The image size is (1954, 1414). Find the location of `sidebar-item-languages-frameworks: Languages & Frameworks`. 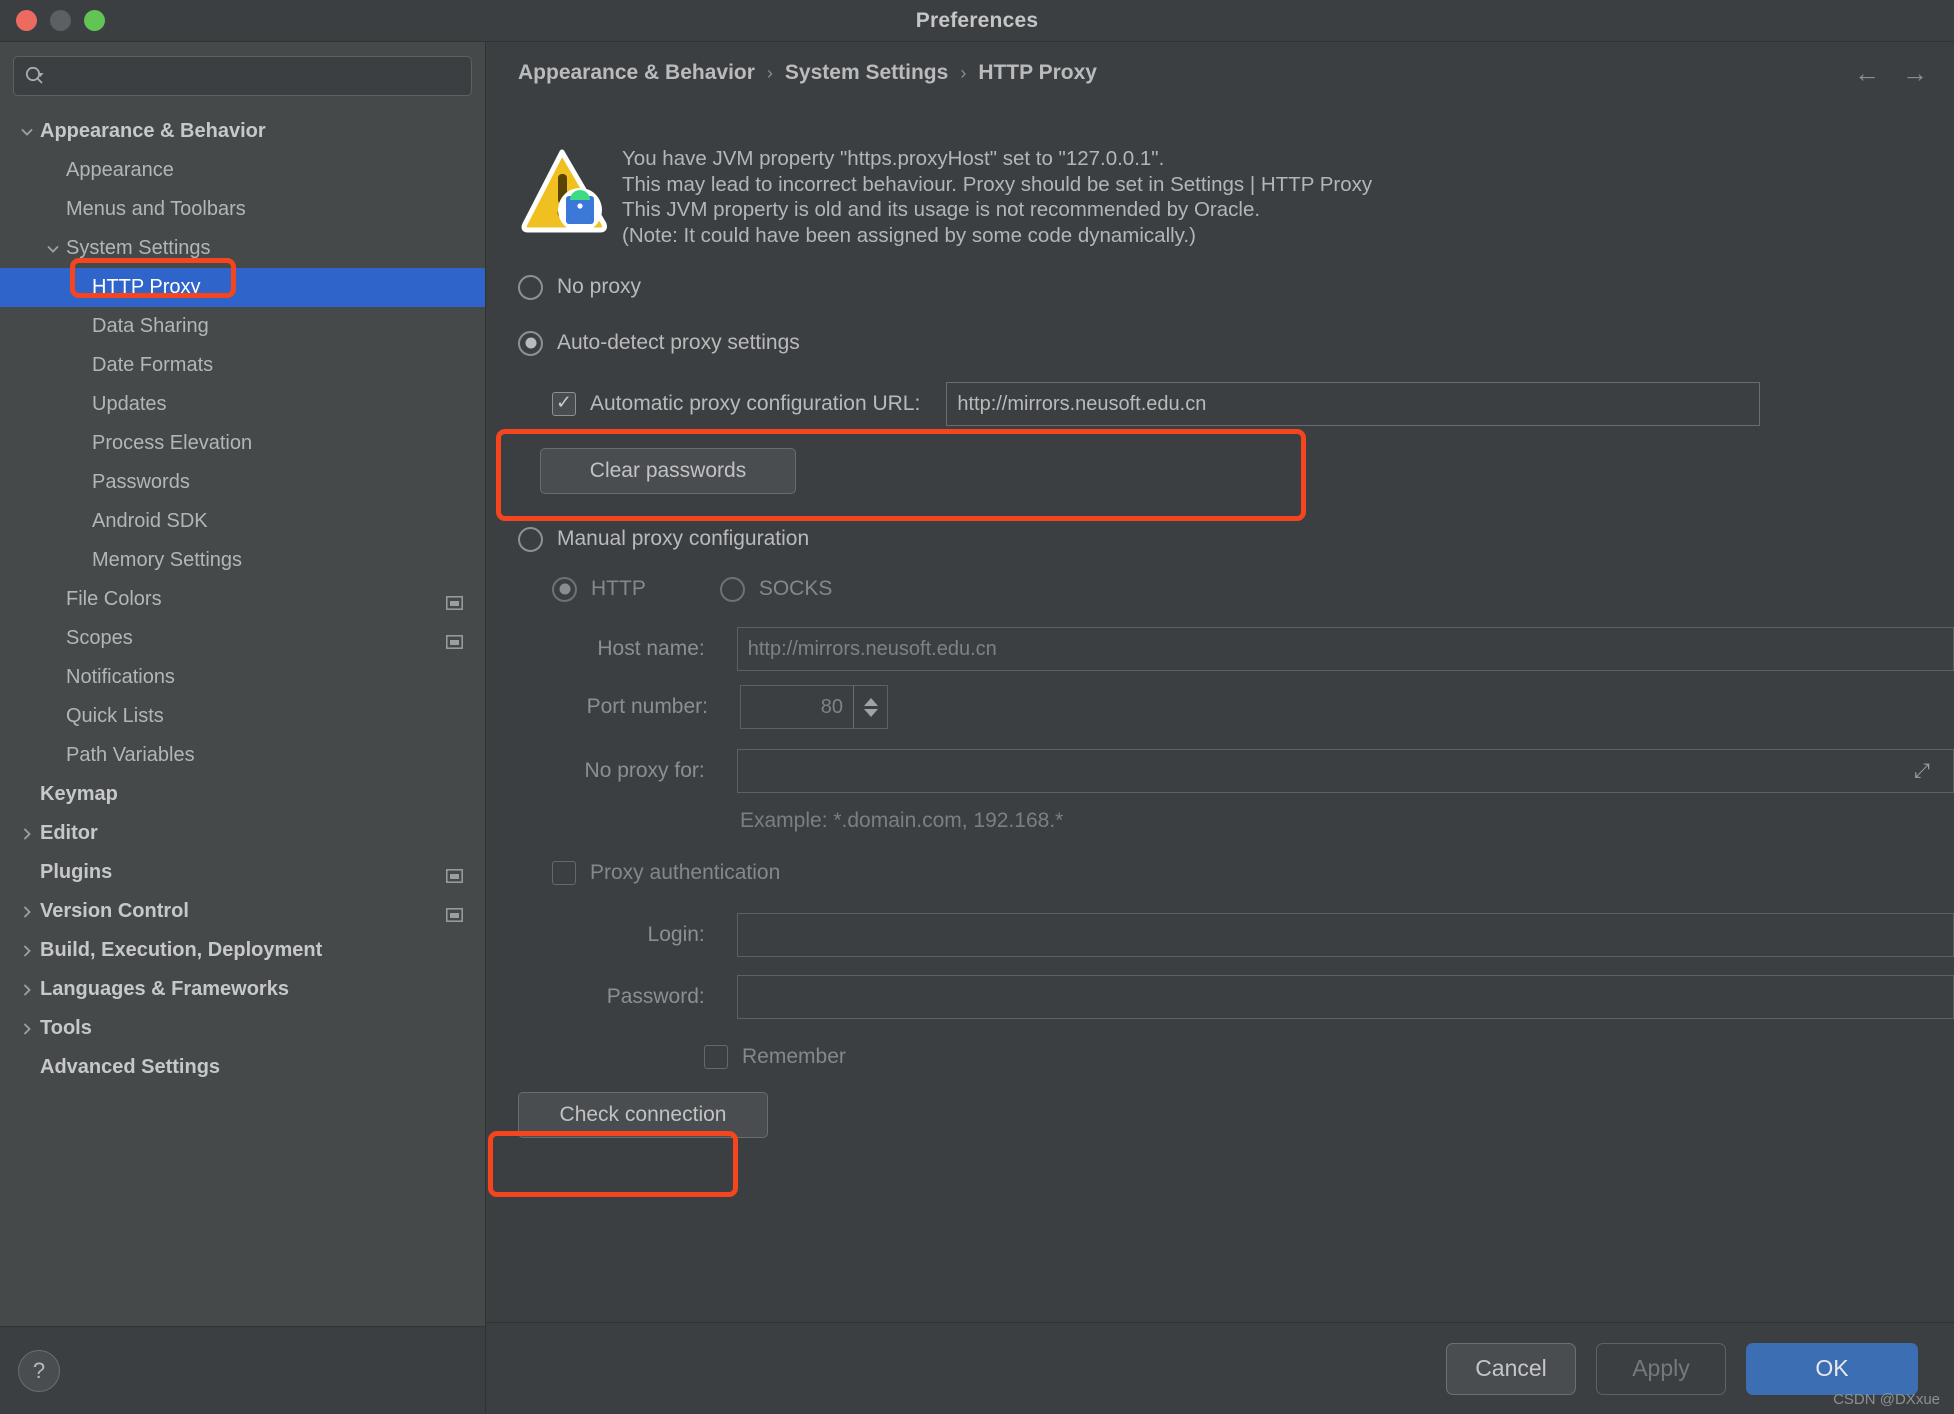

sidebar-item-languages-frameworks: Languages & Frameworks is located at coordinates (242, 989).